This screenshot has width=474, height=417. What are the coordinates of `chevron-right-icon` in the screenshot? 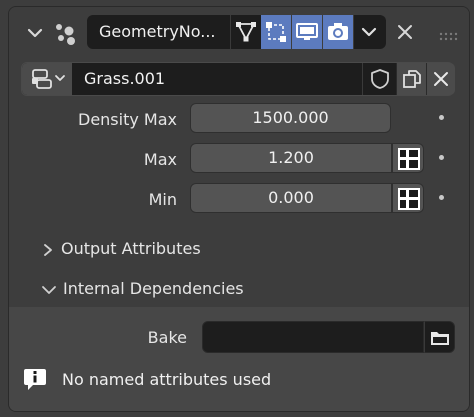 It's located at (48, 249).